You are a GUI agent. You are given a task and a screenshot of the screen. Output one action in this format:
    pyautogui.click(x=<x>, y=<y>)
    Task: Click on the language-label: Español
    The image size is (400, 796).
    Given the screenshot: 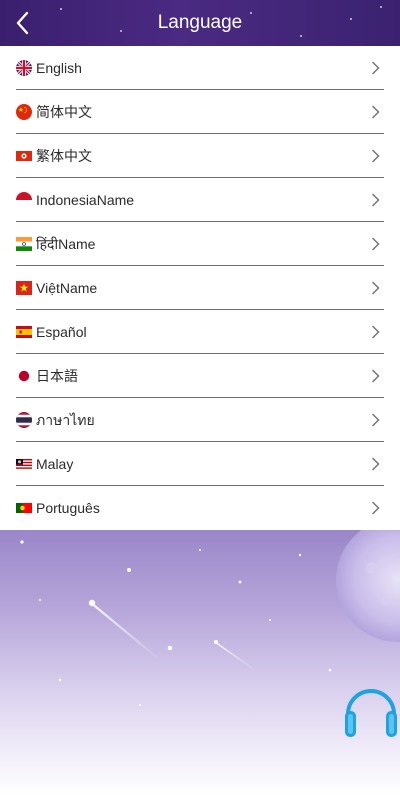 What is the action you would take?
    pyautogui.click(x=61, y=332)
    